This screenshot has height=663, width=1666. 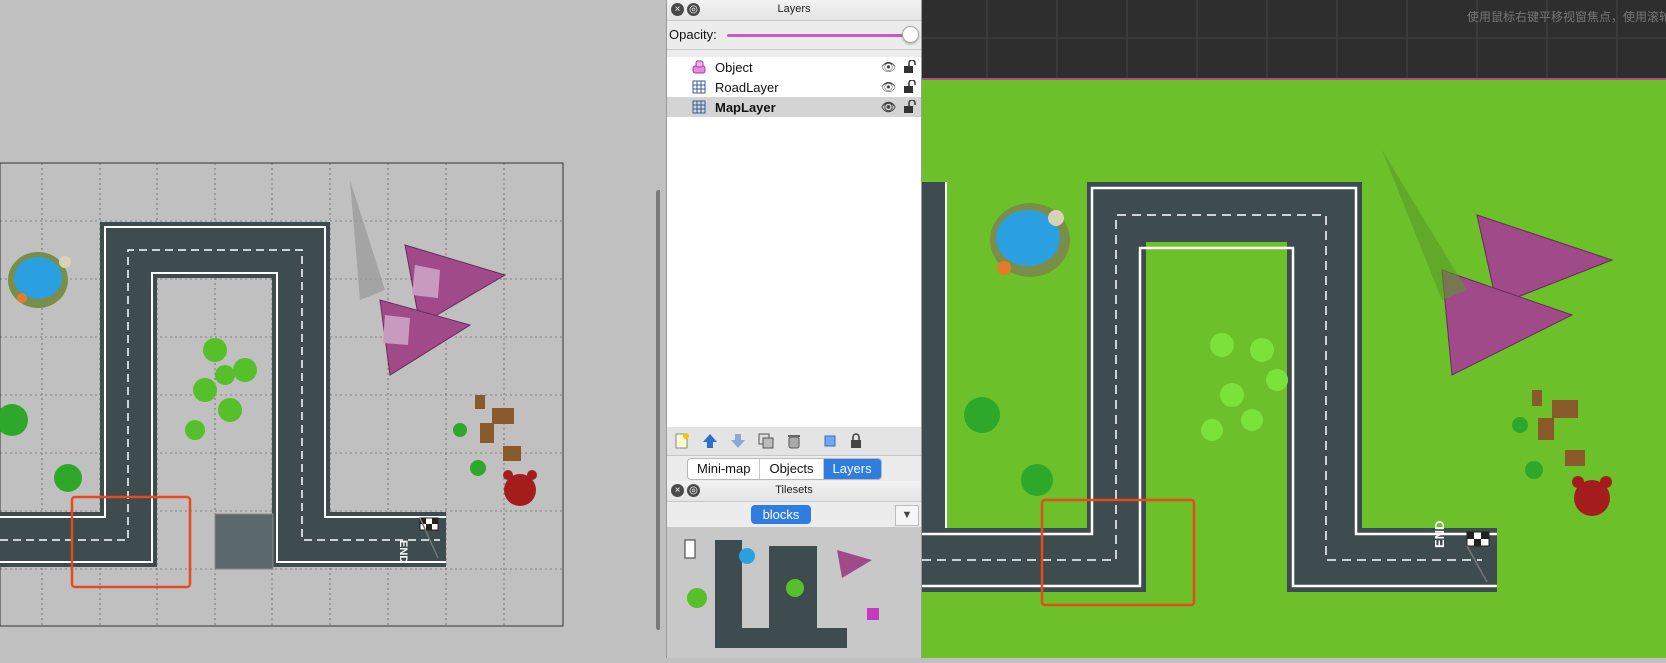 What do you see at coordinates (781, 514) in the screenshot?
I see `tileset-tab-blocks: blocks` at bounding box center [781, 514].